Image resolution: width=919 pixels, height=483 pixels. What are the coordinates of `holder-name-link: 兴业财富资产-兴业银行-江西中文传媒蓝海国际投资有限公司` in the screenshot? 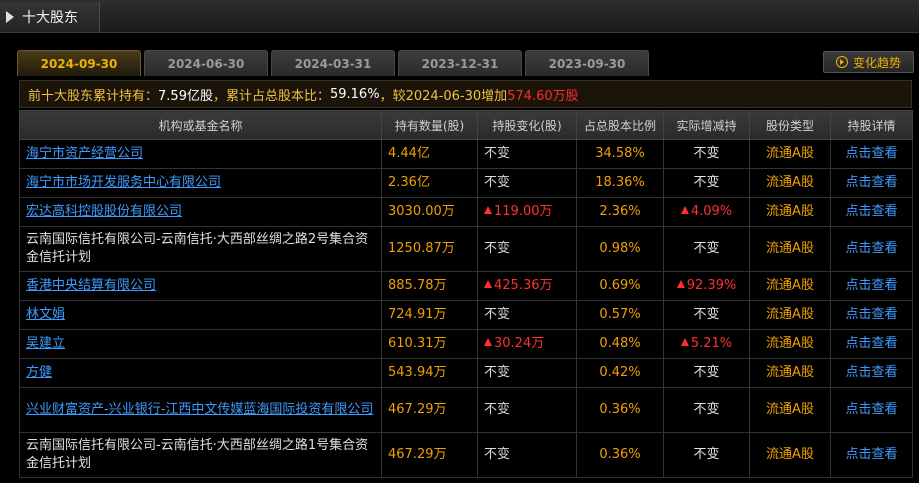 It's located at (199, 409).